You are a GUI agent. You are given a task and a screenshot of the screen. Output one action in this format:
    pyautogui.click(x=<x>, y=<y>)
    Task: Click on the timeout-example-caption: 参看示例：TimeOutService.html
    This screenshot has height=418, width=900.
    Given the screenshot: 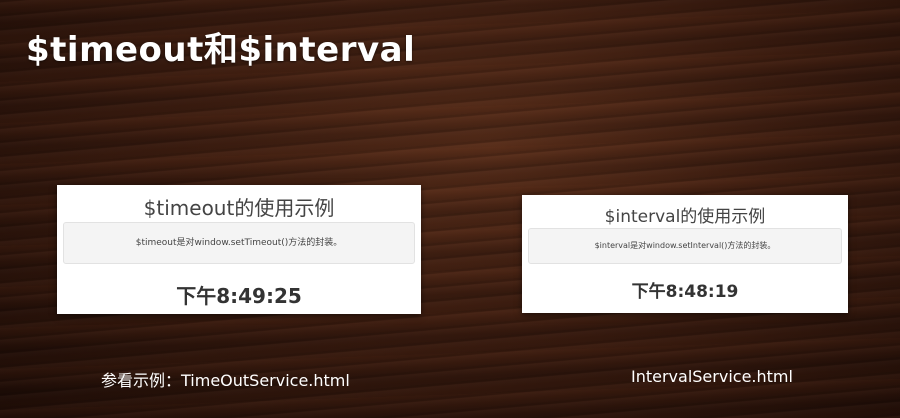 What is the action you would take?
    pyautogui.click(x=225, y=380)
    